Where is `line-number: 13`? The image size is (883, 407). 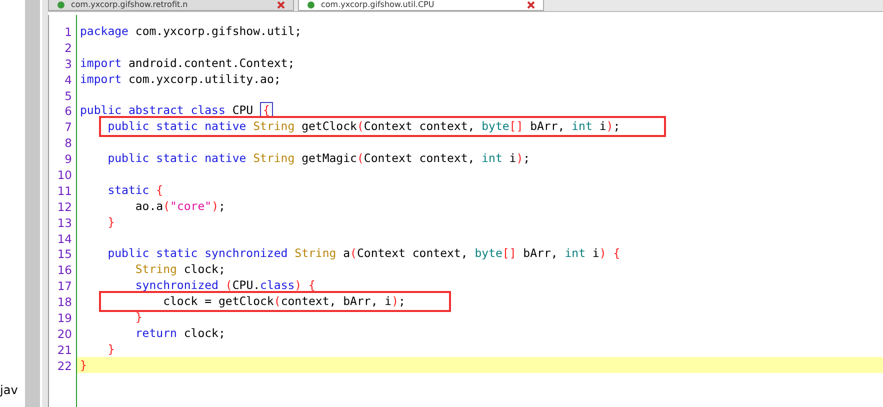 line-number: 13 is located at coordinates (64, 222).